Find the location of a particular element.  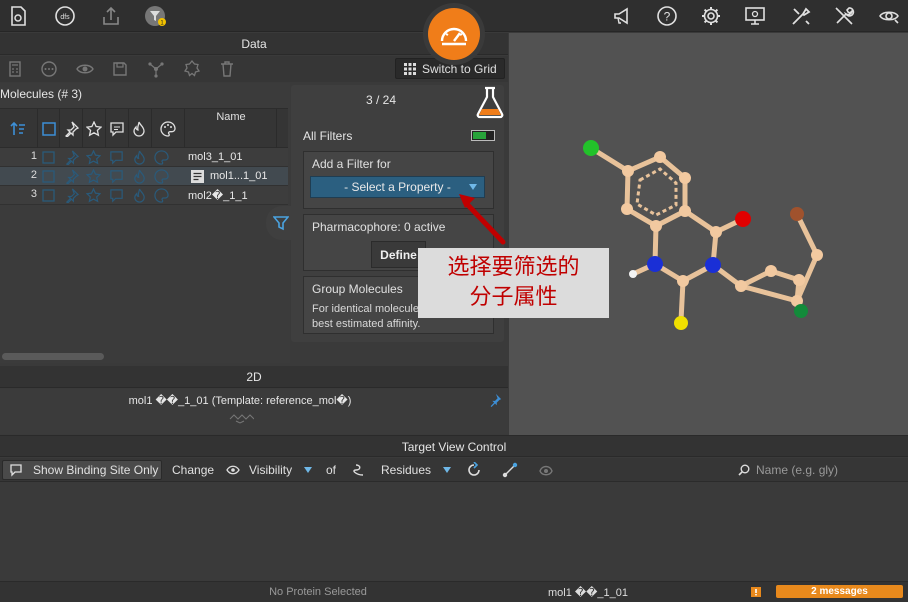

badge-icon is located at coordinates (192, 69).